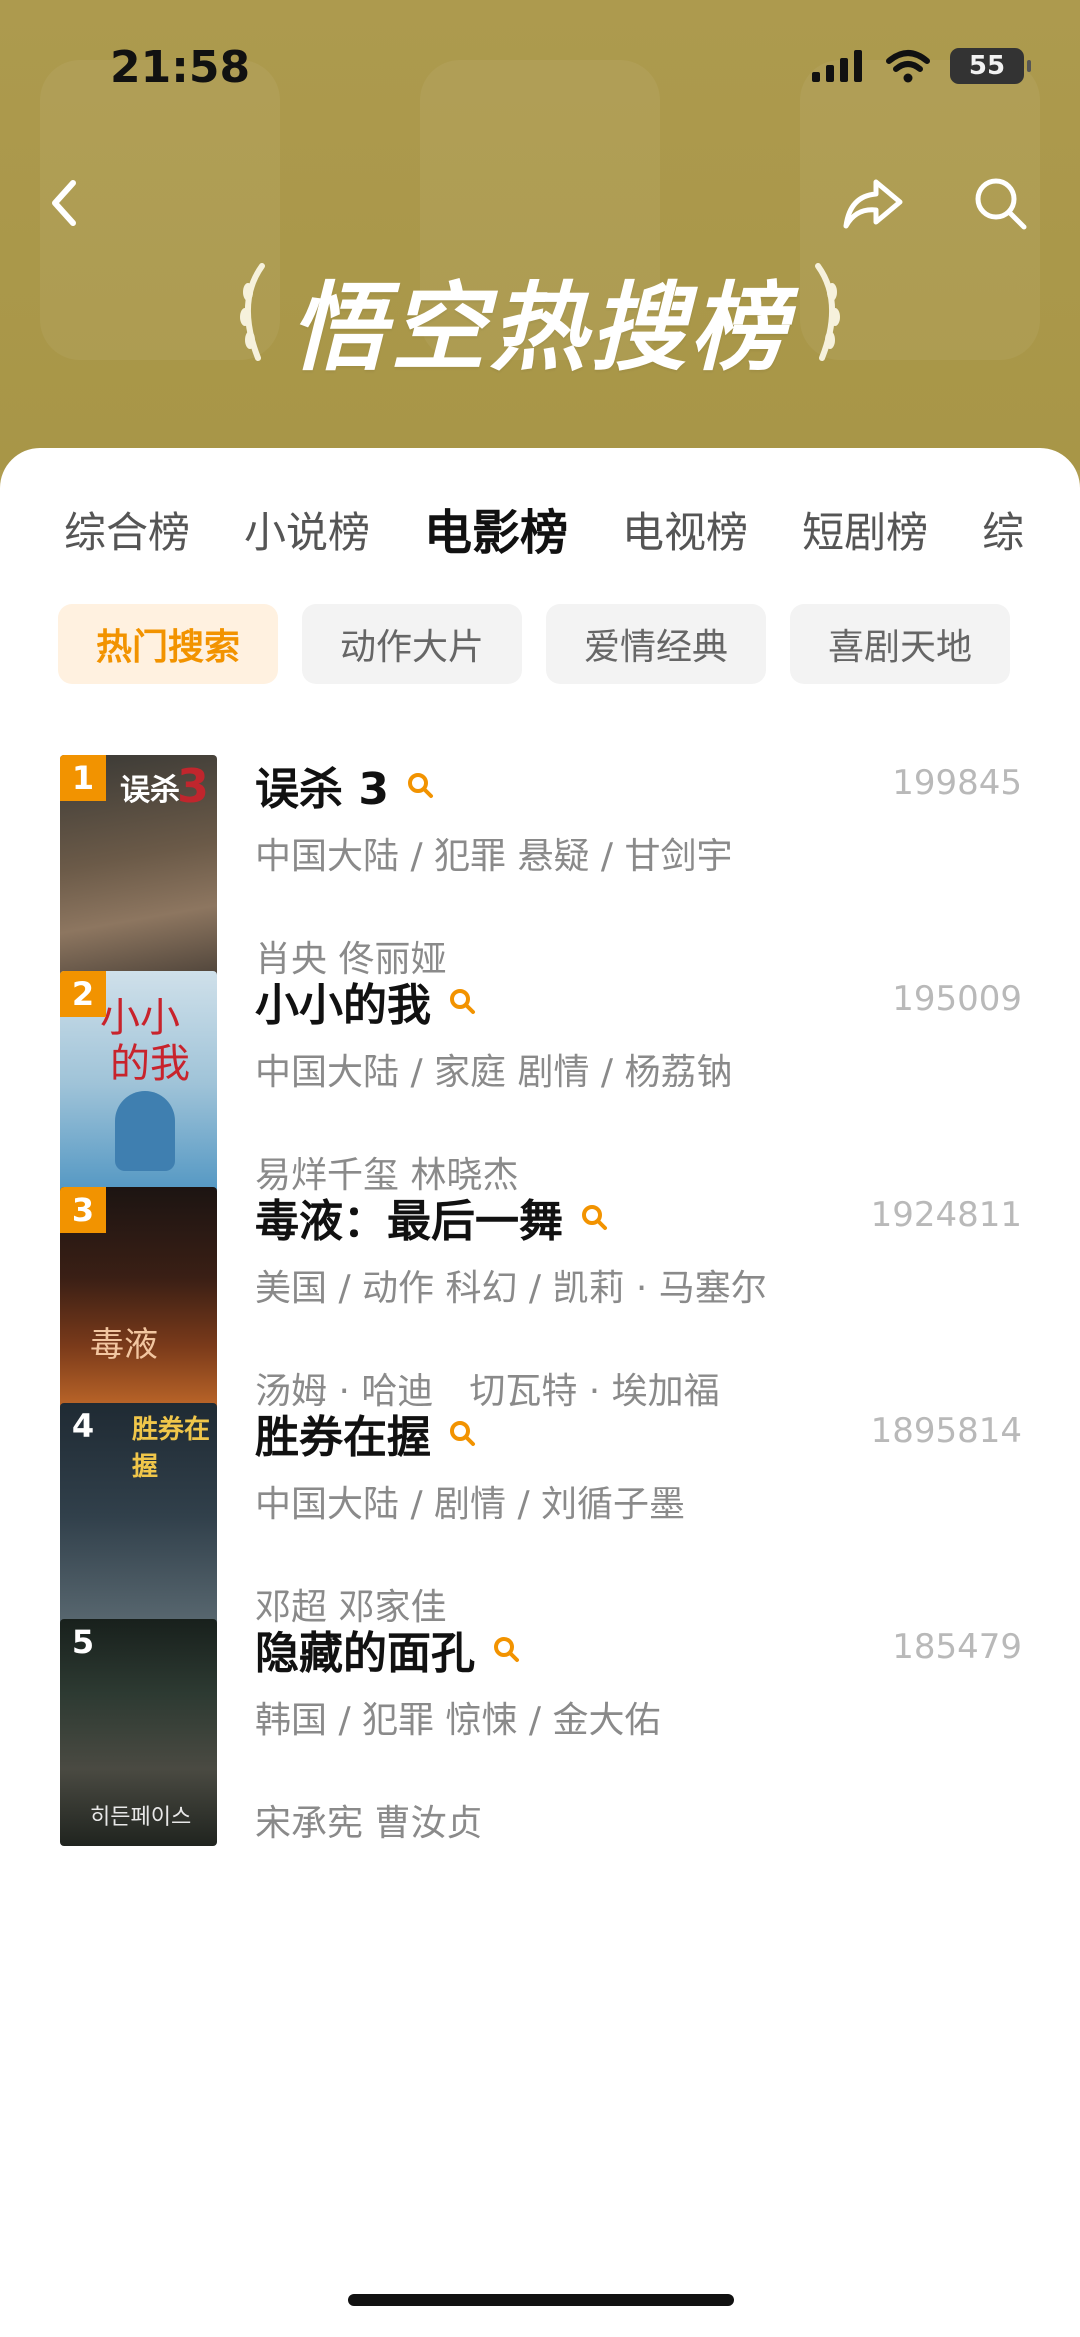  Describe the element at coordinates (511, 1288) in the screenshot. I see `movie-meta: 美国 / 动作 科幻 / 凯莉 · 马塞尔` at that location.